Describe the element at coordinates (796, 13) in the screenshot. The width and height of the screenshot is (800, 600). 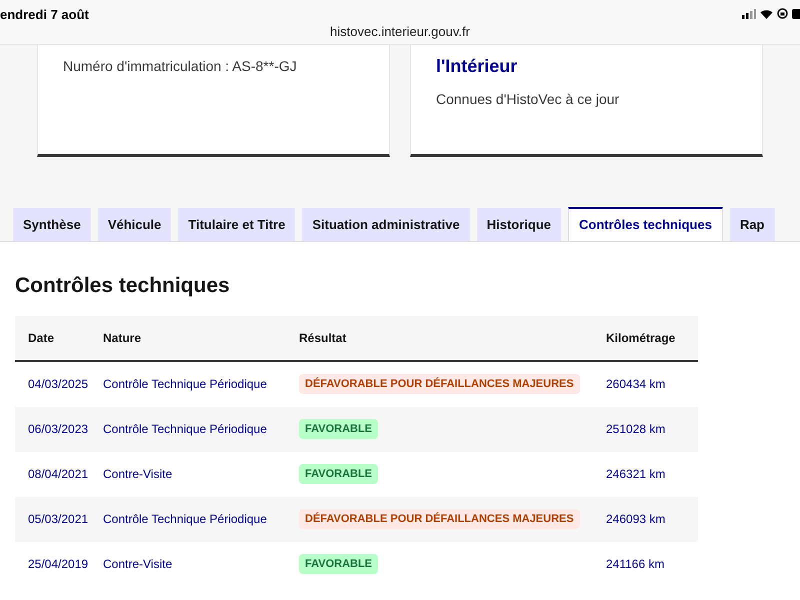
I see `battery-icon` at that location.